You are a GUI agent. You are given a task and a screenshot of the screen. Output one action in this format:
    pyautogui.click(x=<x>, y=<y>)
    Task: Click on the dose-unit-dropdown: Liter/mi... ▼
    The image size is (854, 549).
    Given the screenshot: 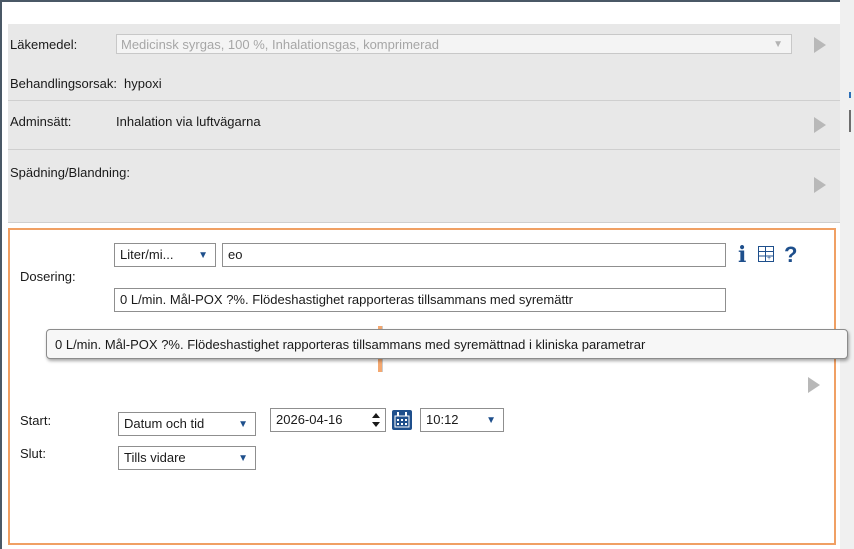 What is the action you would take?
    pyautogui.click(x=165, y=255)
    